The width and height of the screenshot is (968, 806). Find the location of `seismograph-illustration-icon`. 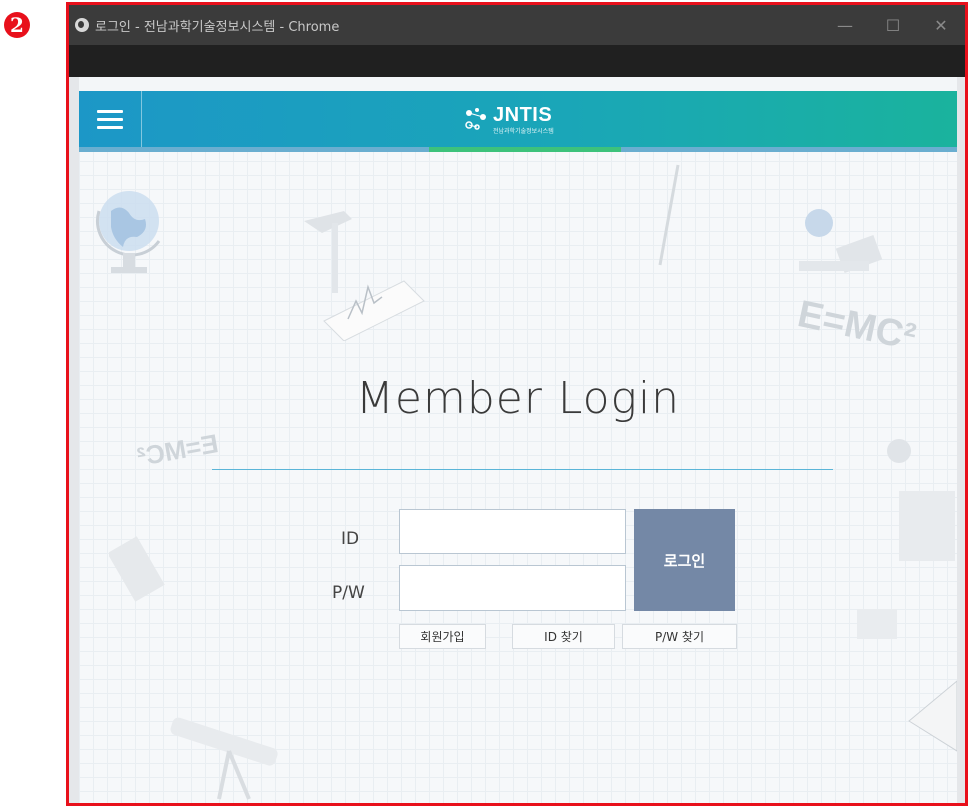

seismograph-illustration-icon is located at coordinates (364, 276).